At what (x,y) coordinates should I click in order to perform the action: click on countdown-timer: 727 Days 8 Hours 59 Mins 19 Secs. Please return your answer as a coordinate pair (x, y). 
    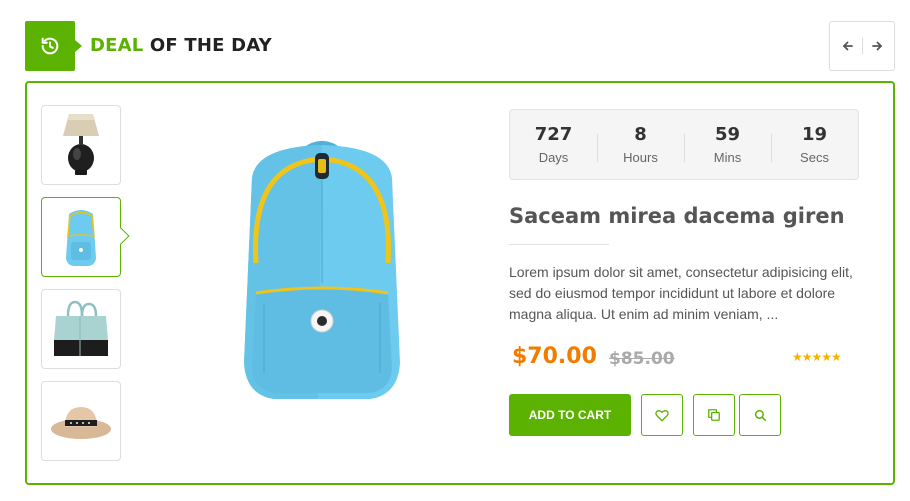
    Looking at the image, I should click on (684, 144).